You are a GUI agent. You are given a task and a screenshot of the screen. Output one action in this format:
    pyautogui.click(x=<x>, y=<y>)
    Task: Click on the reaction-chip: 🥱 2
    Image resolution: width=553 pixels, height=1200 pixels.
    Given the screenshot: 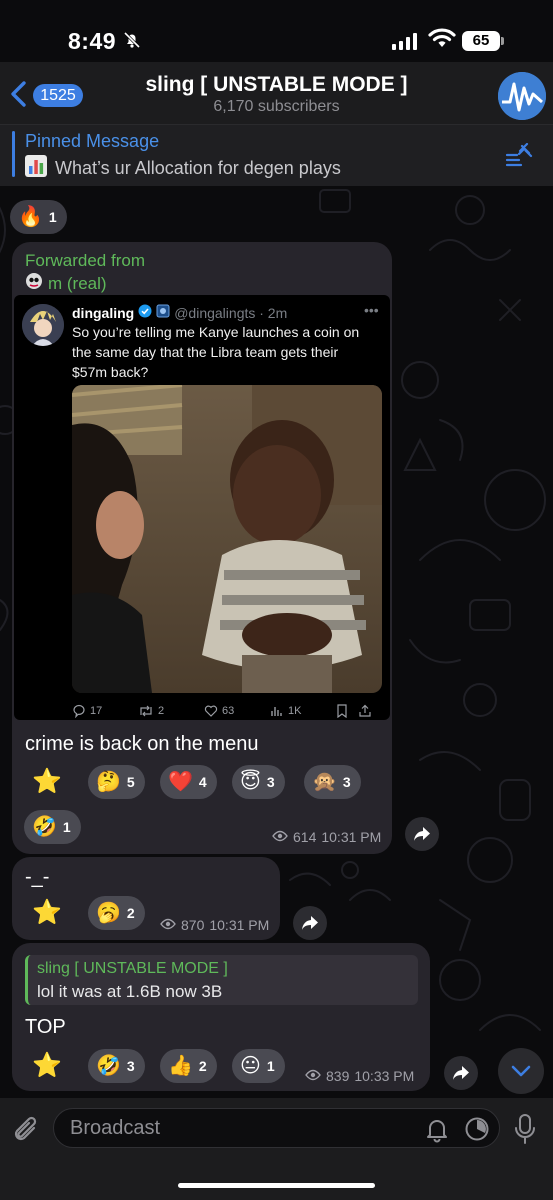 What is the action you would take?
    pyautogui.click(x=116, y=913)
    